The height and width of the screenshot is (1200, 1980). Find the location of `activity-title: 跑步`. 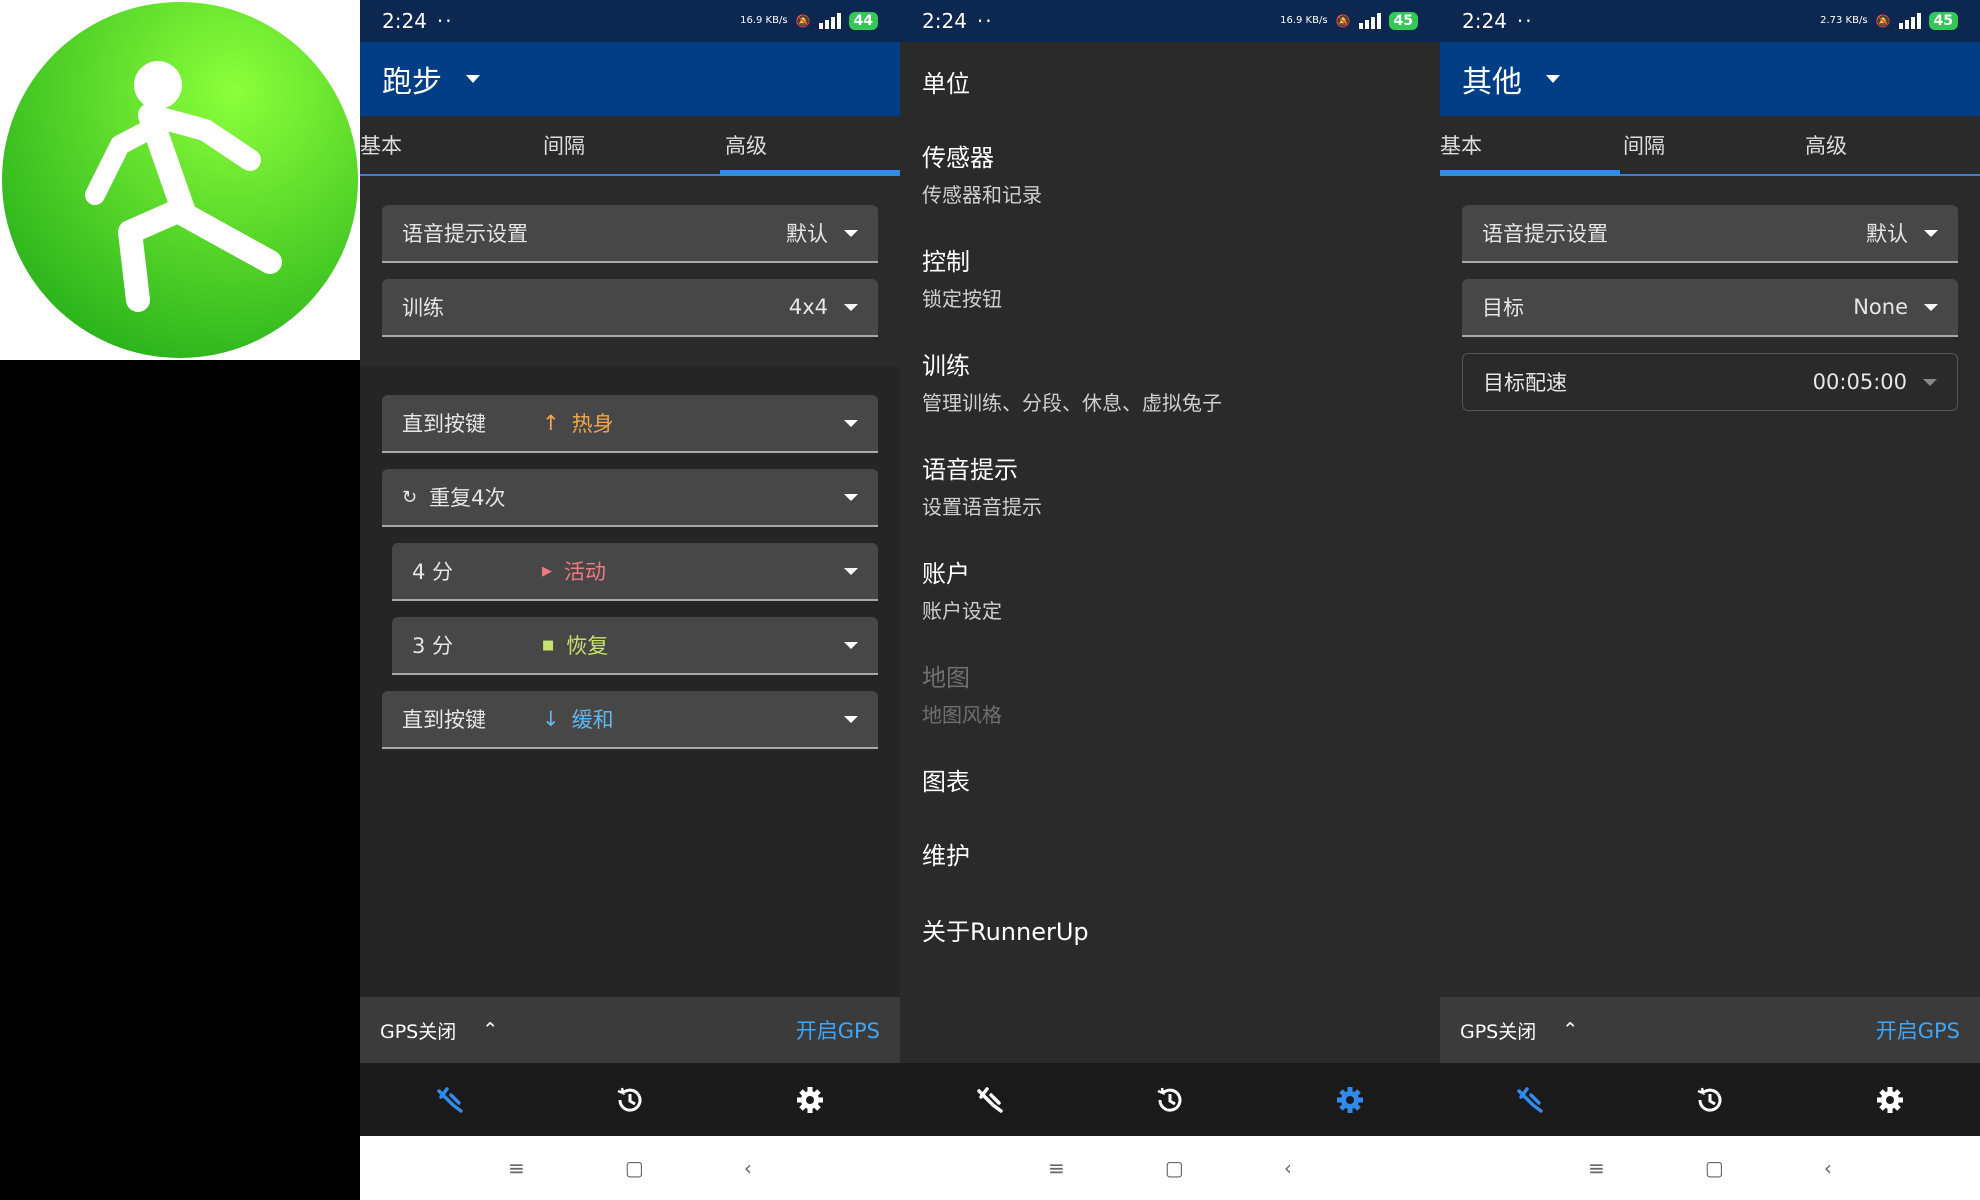

activity-title: 跑步 is located at coordinates (412, 82).